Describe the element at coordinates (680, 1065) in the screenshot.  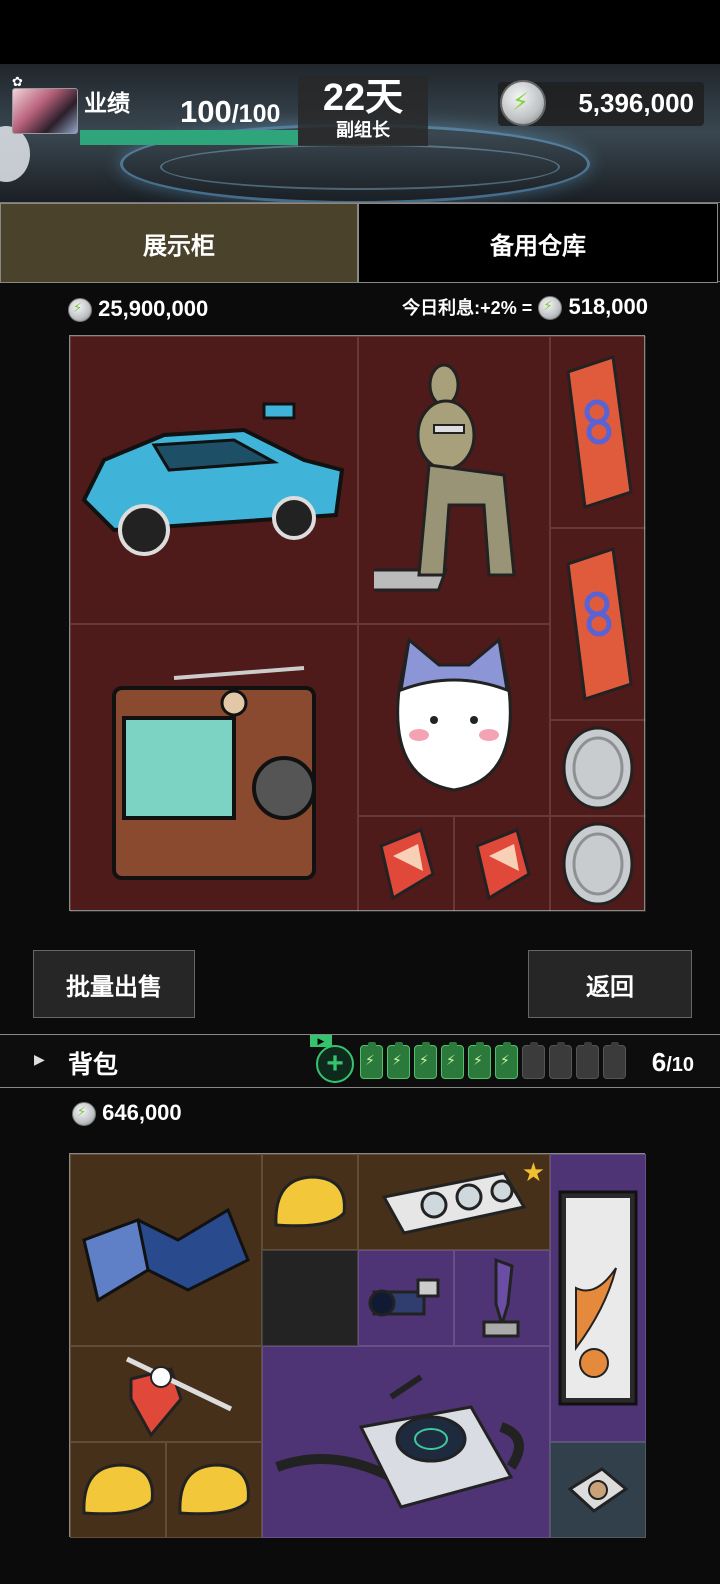
I see `capacity-max: /10` at that location.